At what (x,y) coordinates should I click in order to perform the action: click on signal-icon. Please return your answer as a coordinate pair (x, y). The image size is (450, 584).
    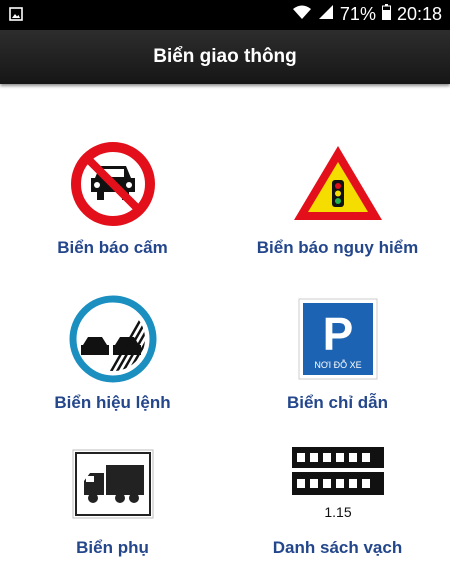
    Looking at the image, I should click on (326, 14).